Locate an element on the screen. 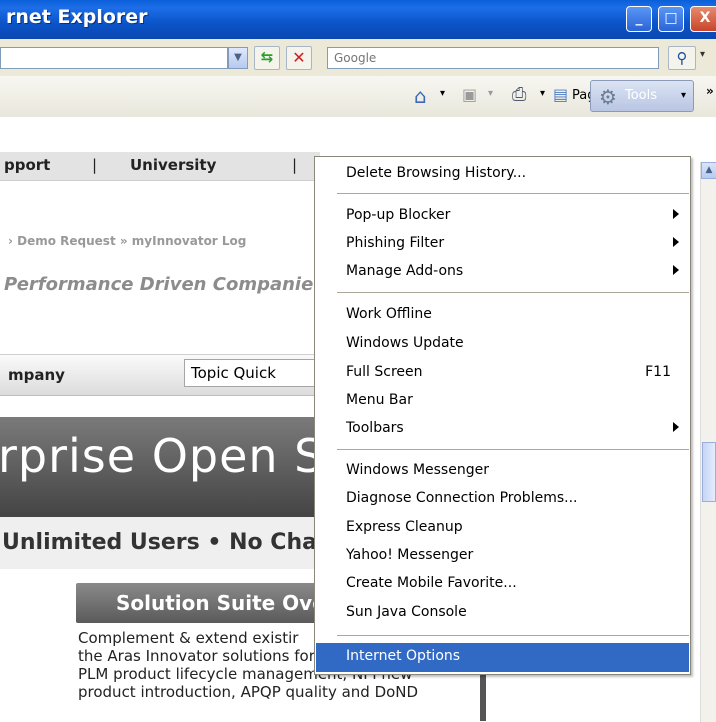 This screenshot has width=716, height=722. nav-item-university: University is located at coordinates (173, 165).